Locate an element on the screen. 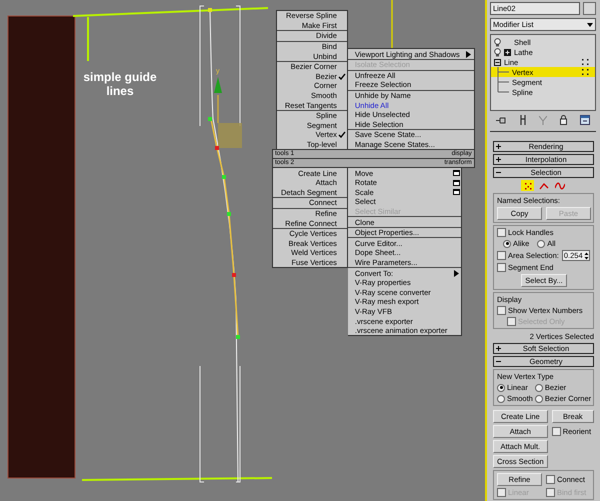  pin-icon is located at coordinates (501, 120).